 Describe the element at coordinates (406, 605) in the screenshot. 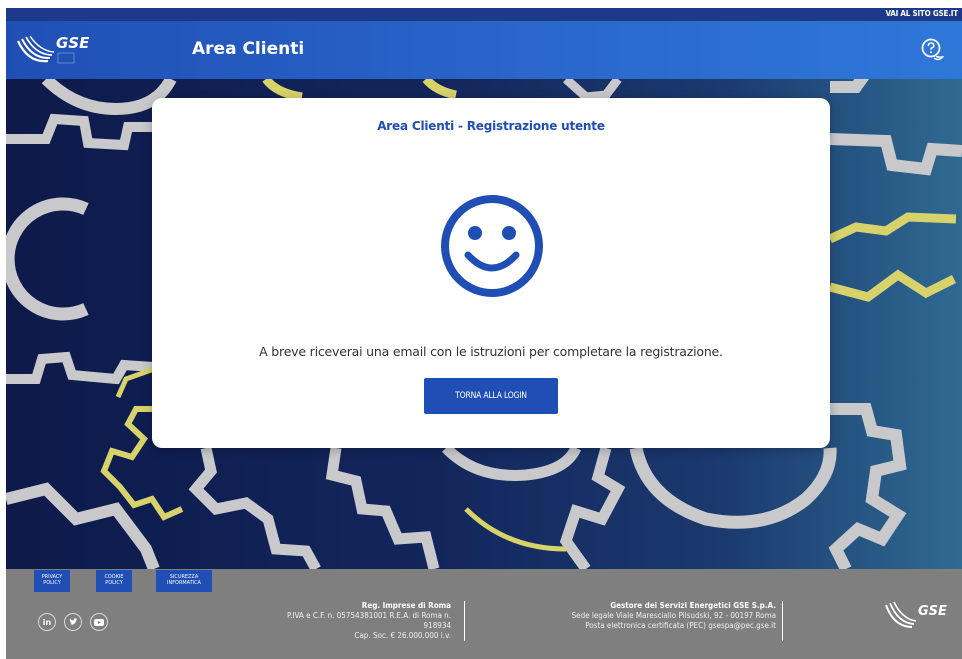

I see `registry-heading: Reg. Imprese di Roma` at that location.